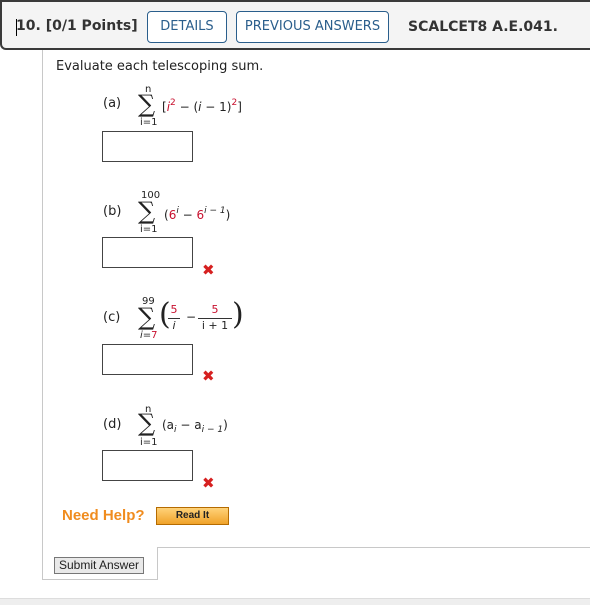 This screenshot has height=605, width=590. Describe the element at coordinates (192, 516) in the screenshot. I see `read-it-button: Read It` at that location.